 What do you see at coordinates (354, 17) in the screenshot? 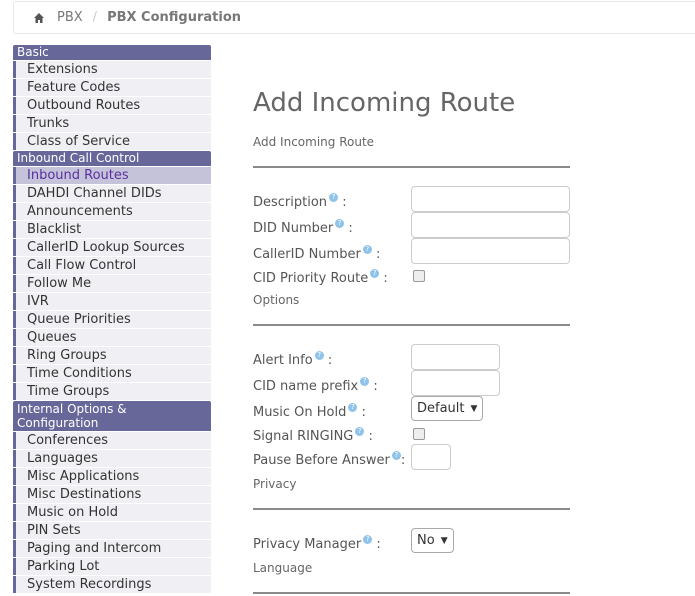
I see `breadcrumb: PBX / PBX Configuration` at bounding box center [354, 17].